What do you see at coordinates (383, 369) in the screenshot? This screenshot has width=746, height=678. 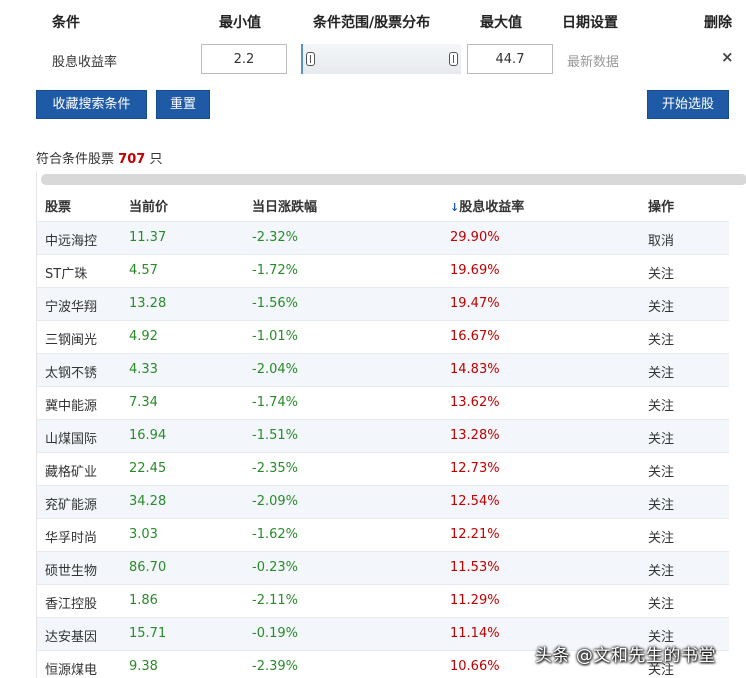 I see `table-row: 太钢不锈 4.33 -2.04% 14.83% 关注` at bounding box center [383, 369].